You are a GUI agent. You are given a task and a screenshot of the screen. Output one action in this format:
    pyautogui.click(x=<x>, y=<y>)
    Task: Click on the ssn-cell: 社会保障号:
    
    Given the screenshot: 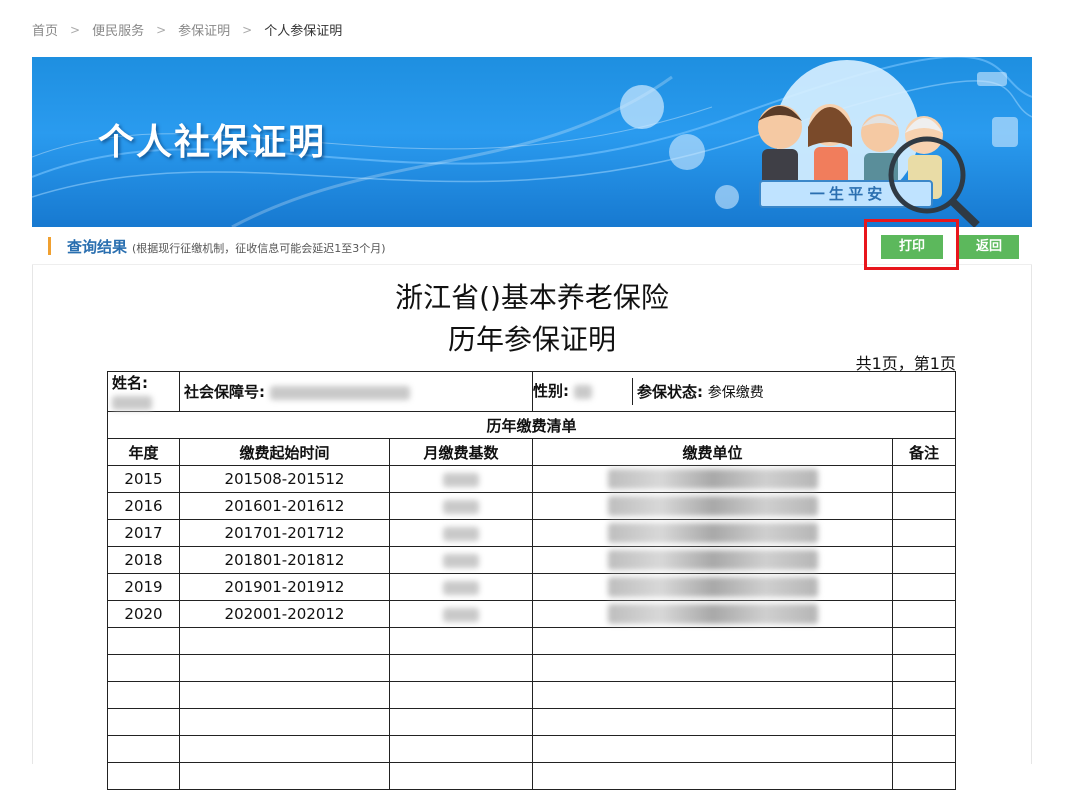 What is the action you would take?
    pyautogui.click(x=356, y=391)
    